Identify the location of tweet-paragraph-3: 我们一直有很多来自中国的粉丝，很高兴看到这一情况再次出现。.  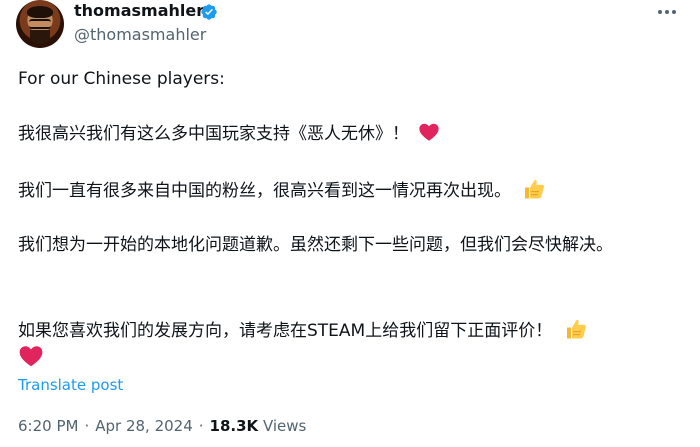
(282, 190).